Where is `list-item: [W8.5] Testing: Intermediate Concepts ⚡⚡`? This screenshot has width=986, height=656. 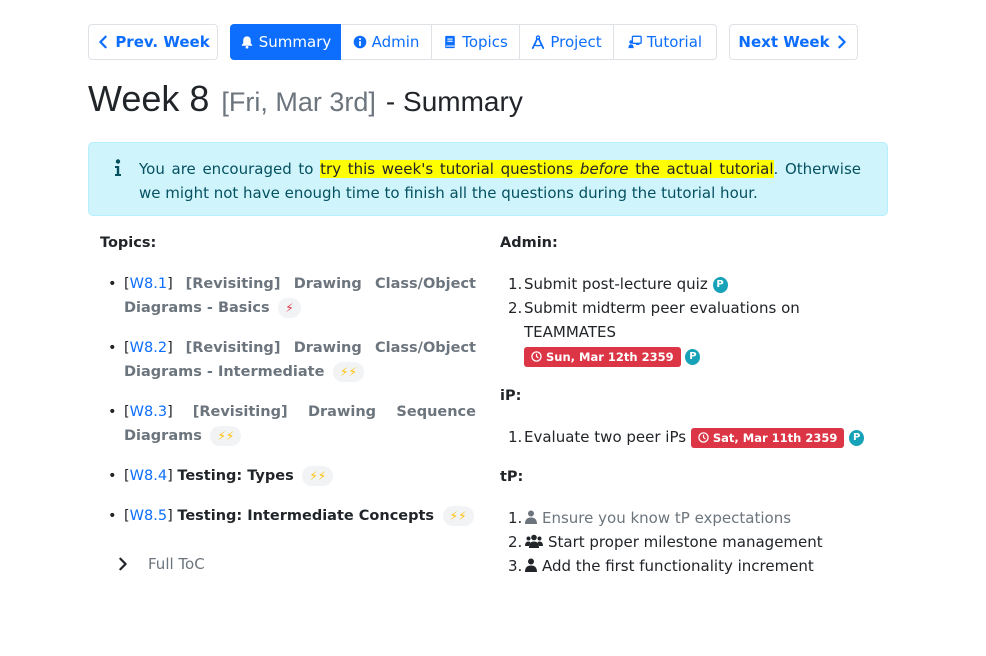 list-item: [W8.5] Testing: Intermediate Concepts ⚡⚡ is located at coordinates (288, 516).